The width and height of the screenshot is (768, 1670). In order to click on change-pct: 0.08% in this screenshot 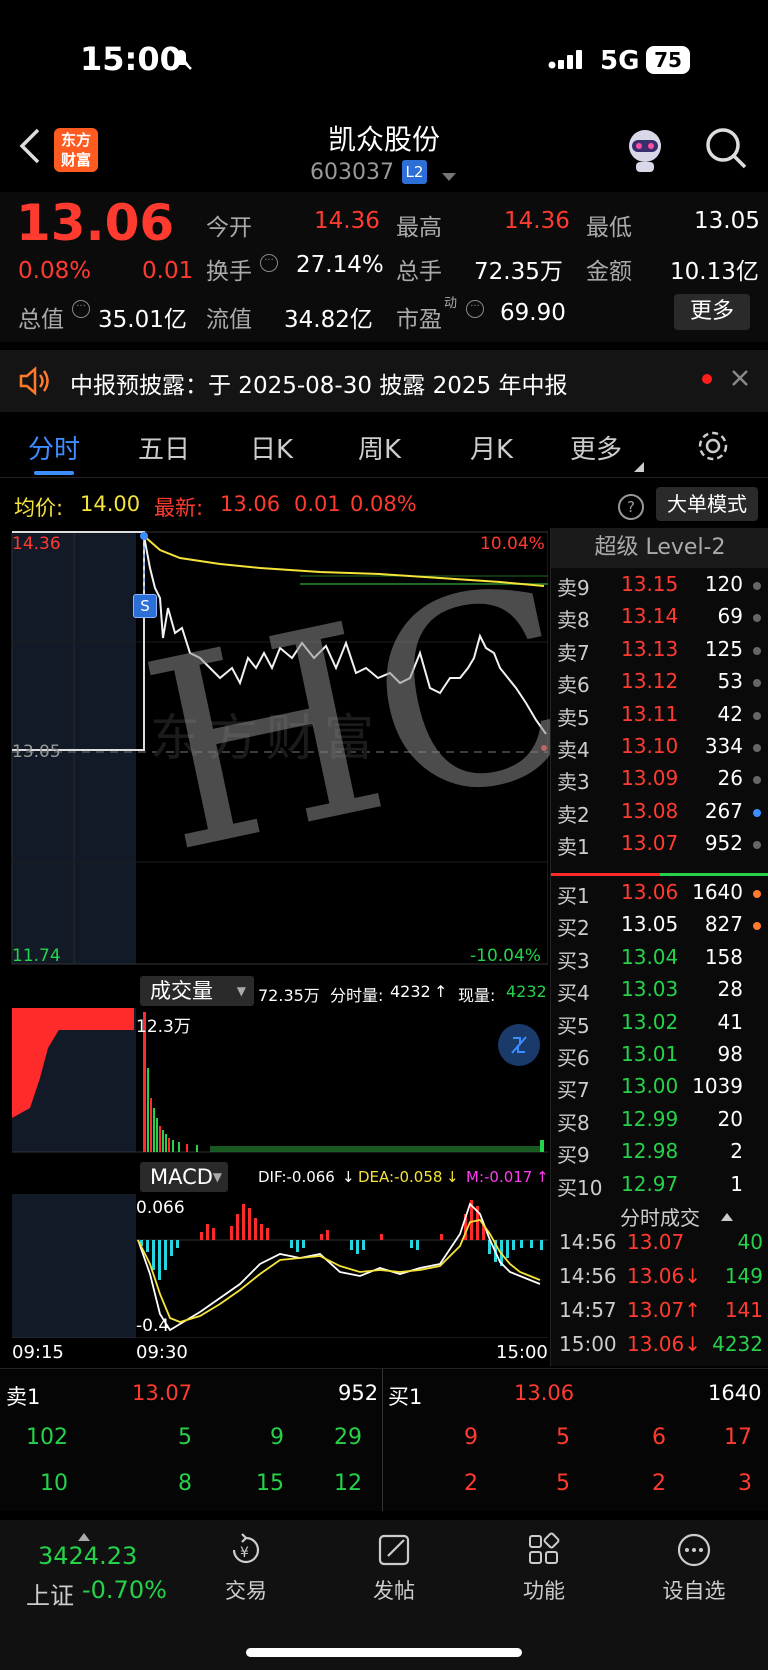, I will do `click(55, 271)`.